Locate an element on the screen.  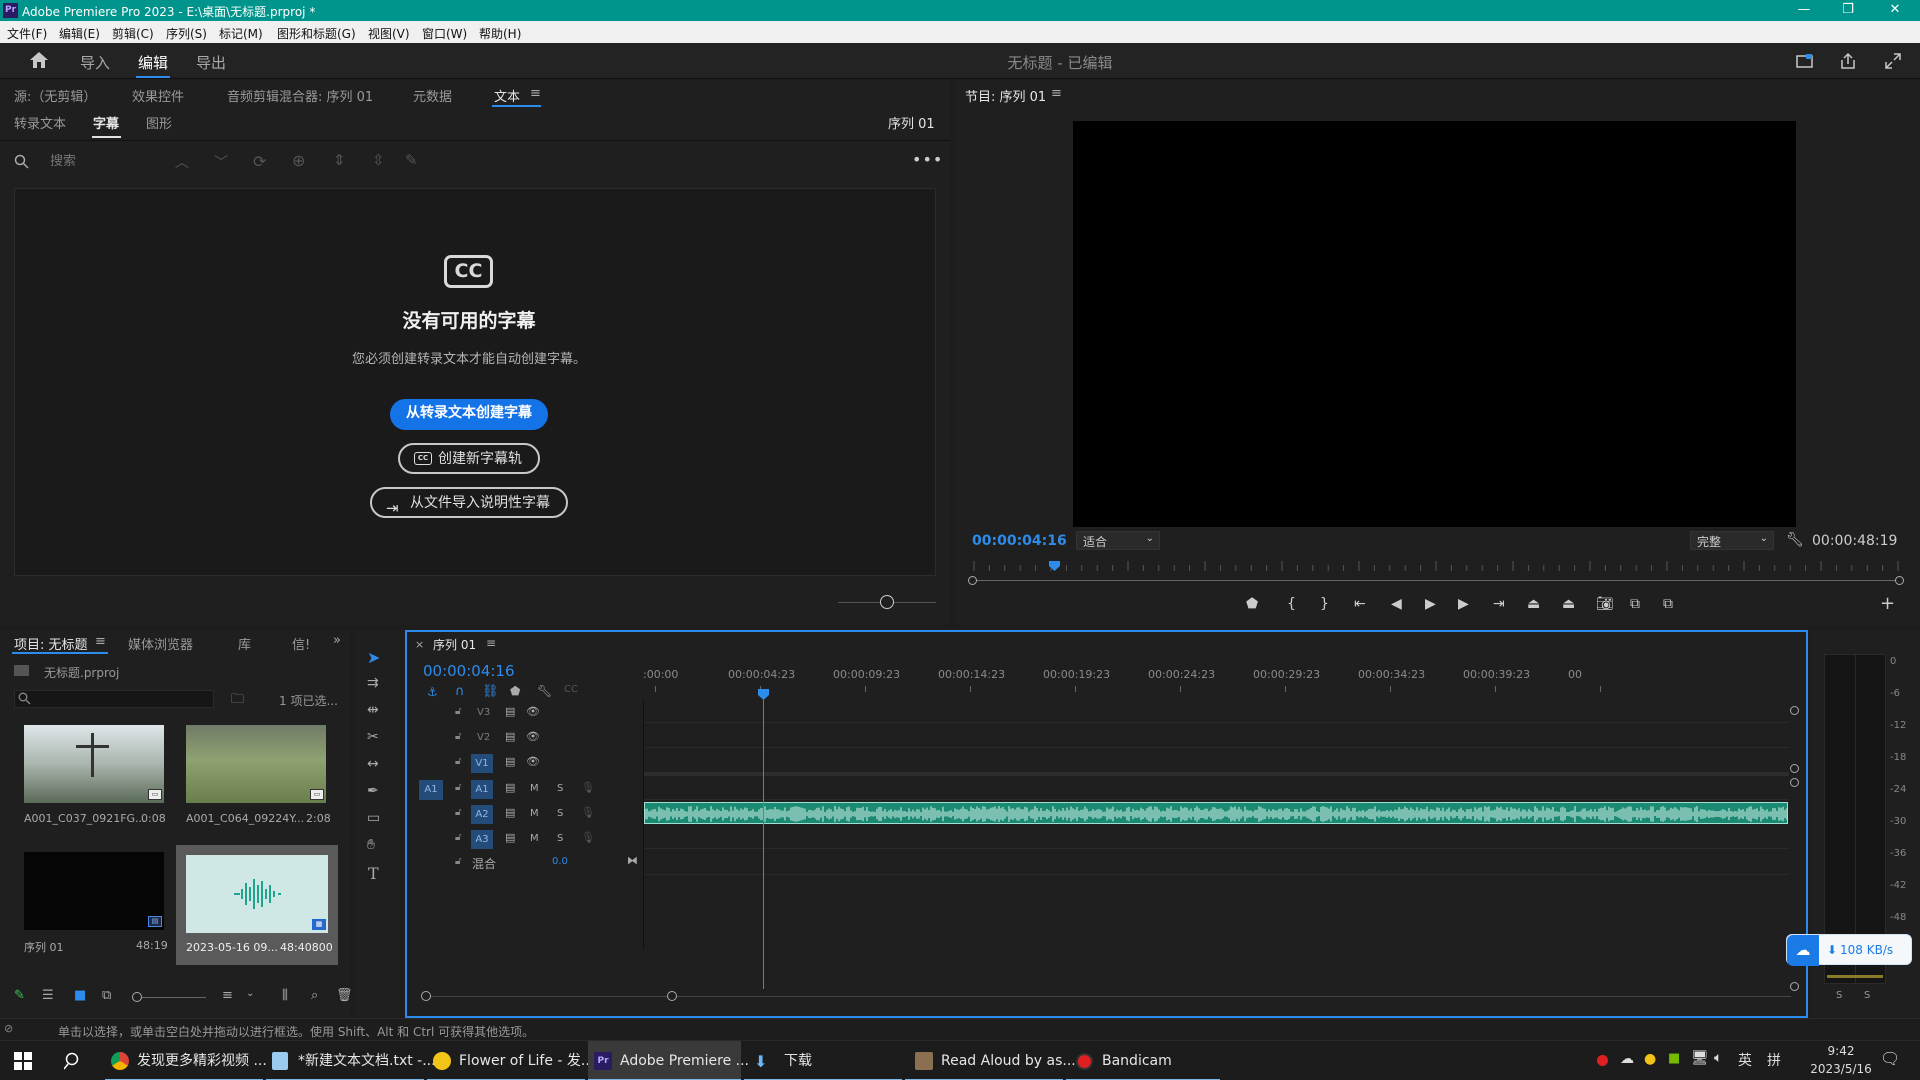
audio-clip is located at coordinates (1216, 813).